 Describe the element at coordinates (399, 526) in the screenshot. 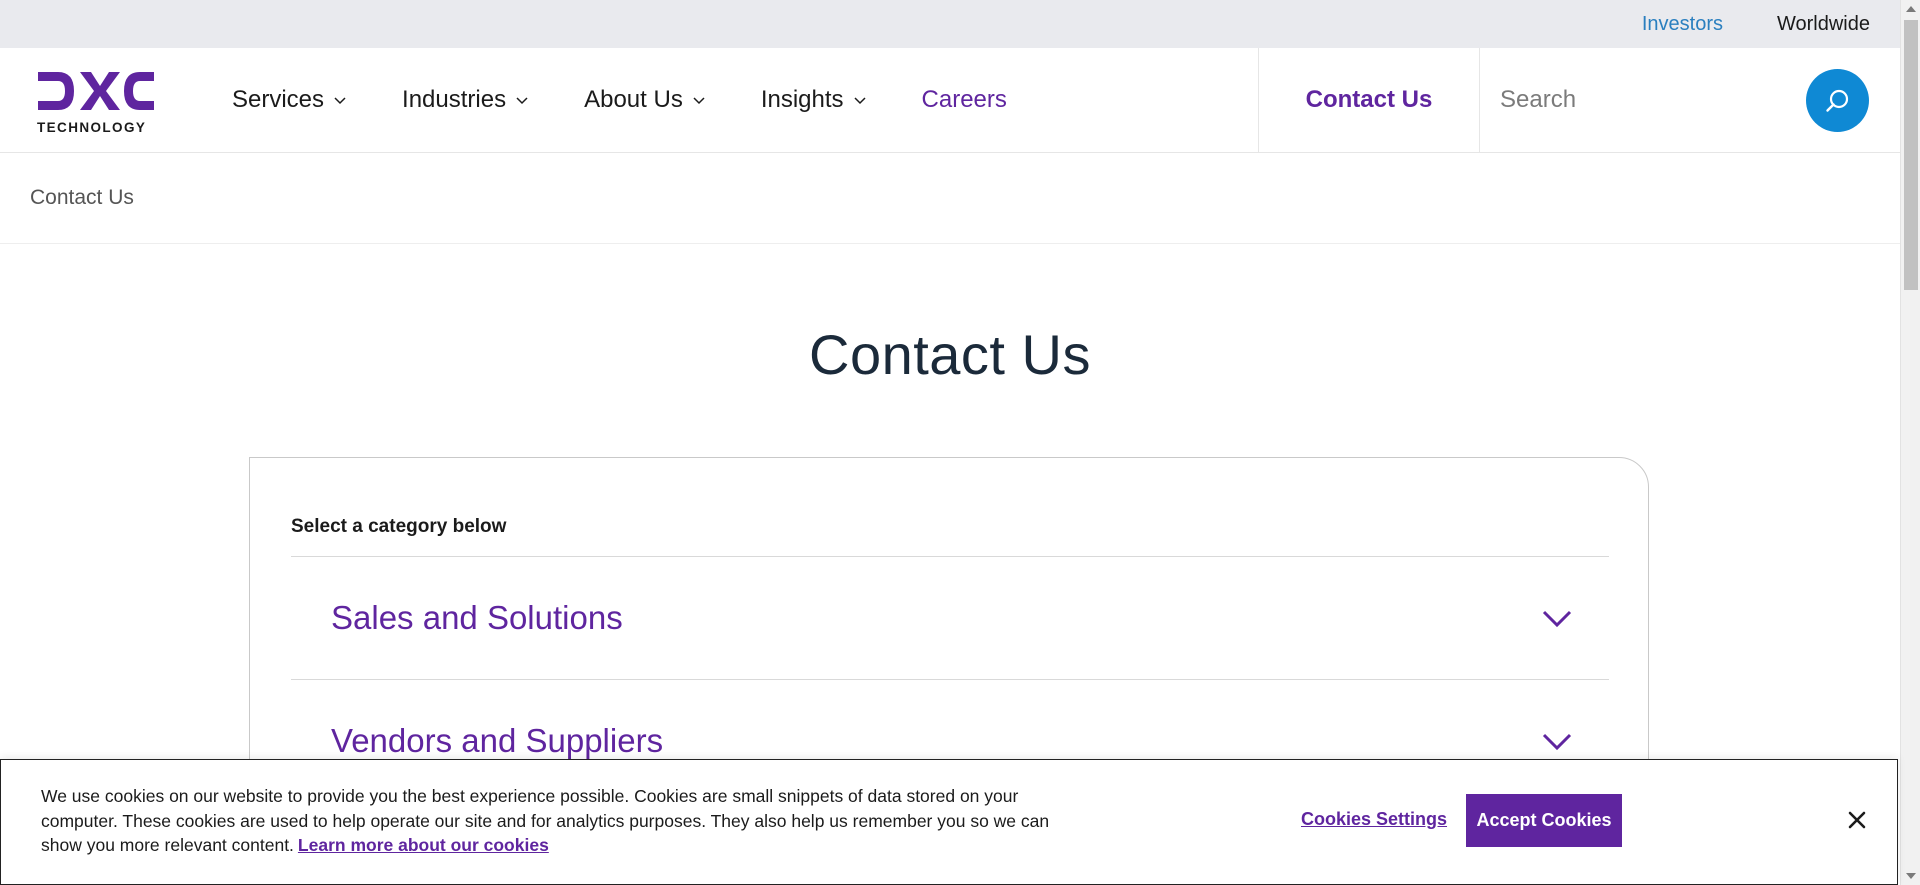

I see `category-label: Select a category below` at that location.